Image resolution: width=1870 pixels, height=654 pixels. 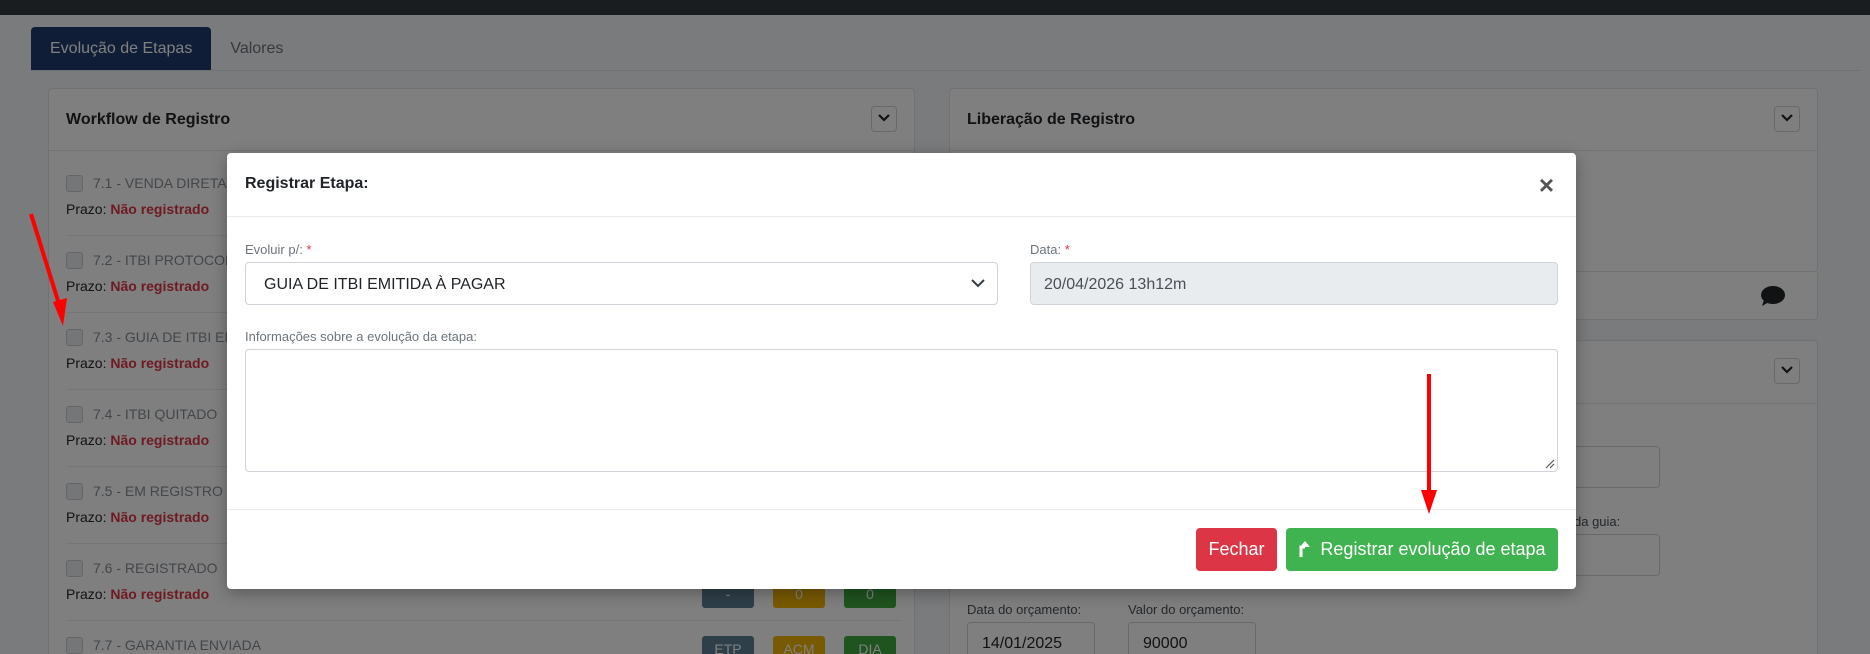 What do you see at coordinates (978, 283) in the screenshot?
I see `chevron-down-icon` at bounding box center [978, 283].